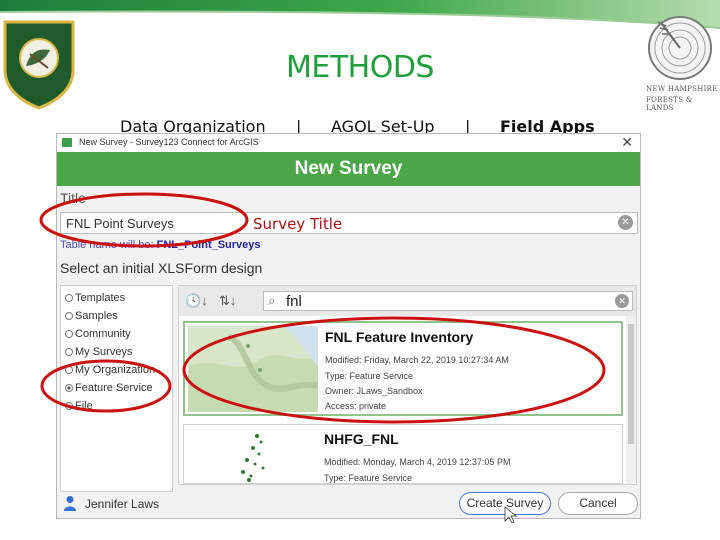 The image size is (720, 540). Describe the element at coordinates (161, 268) in the screenshot. I see `xlsform-label: Select an initial XLSForm design` at that location.